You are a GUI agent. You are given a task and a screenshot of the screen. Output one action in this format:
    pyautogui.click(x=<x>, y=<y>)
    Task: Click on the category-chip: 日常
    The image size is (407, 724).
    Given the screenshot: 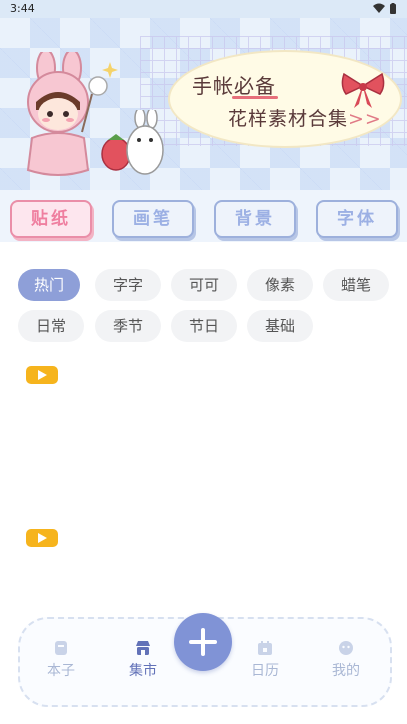 What is the action you would take?
    pyautogui.click(x=51, y=326)
    